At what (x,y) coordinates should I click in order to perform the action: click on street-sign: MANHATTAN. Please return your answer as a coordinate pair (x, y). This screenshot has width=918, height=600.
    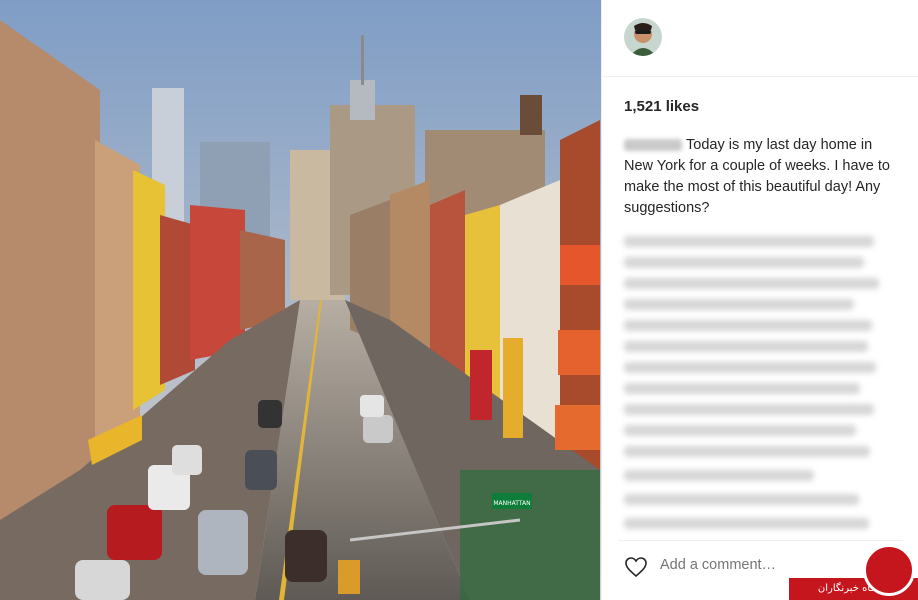
    Looking at the image, I should click on (511, 503).